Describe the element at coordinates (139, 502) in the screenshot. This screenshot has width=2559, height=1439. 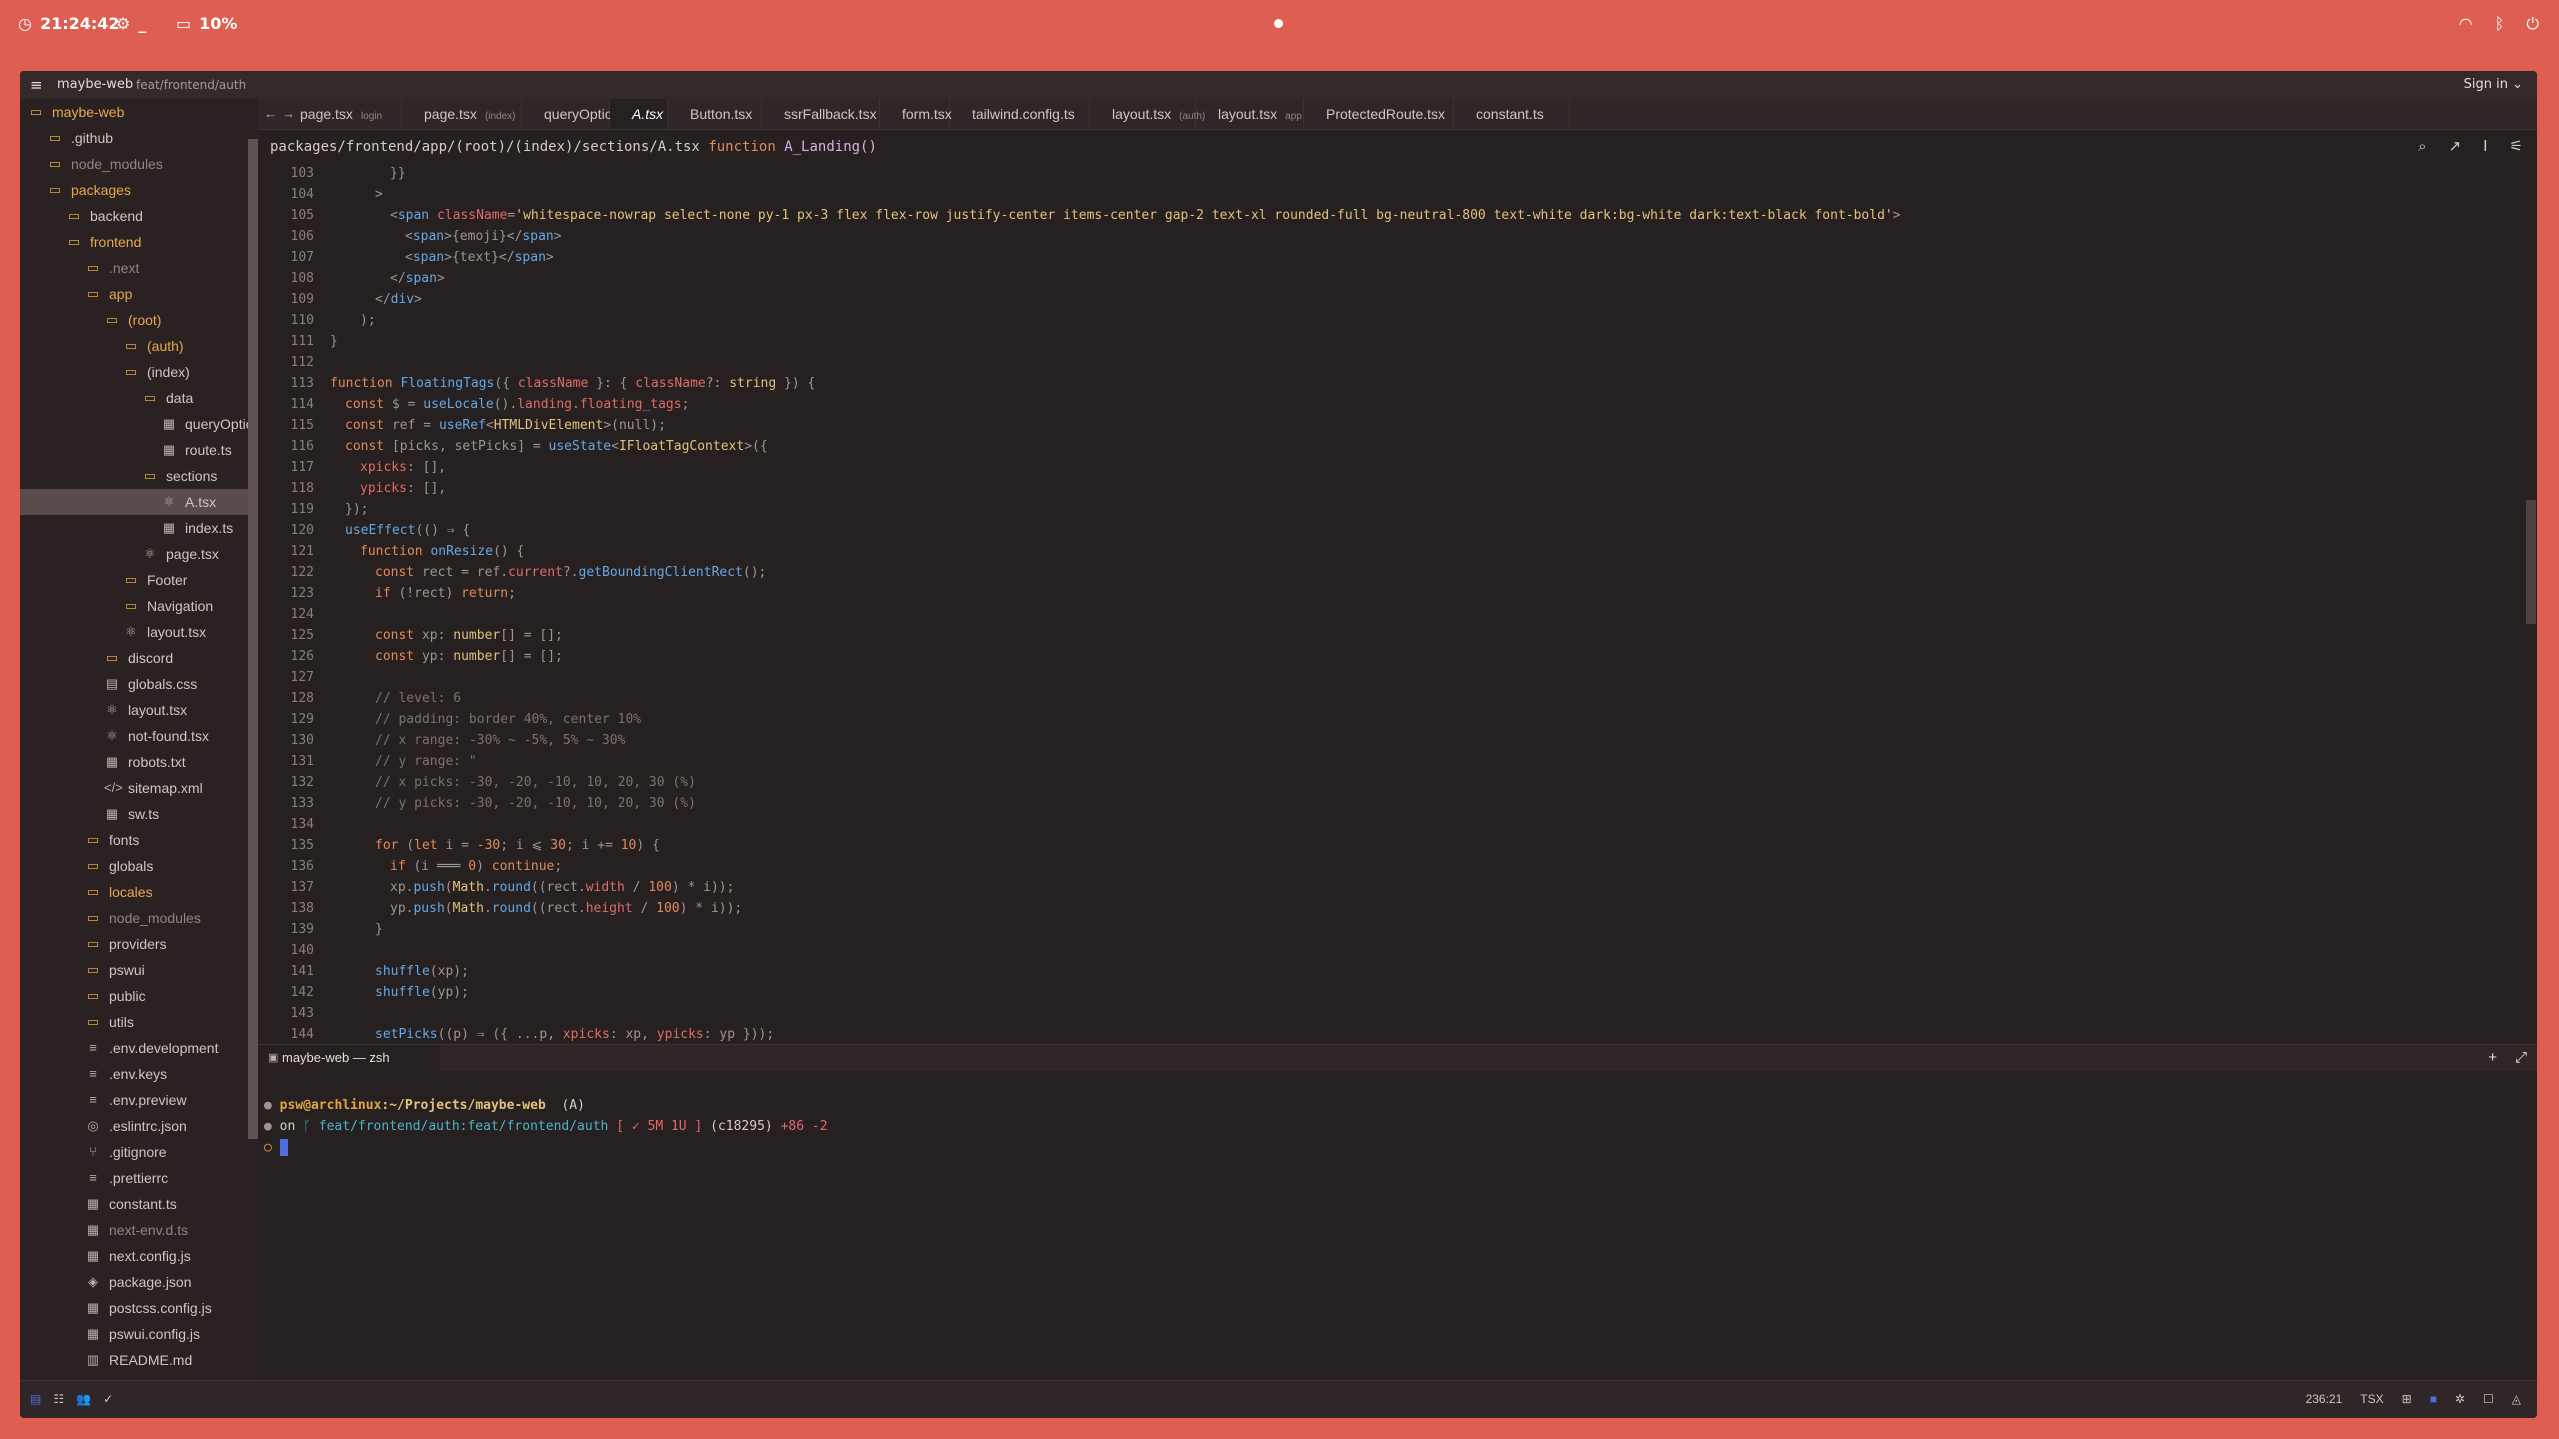
I see `tree-item: ⚛ A.tsx` at that location.